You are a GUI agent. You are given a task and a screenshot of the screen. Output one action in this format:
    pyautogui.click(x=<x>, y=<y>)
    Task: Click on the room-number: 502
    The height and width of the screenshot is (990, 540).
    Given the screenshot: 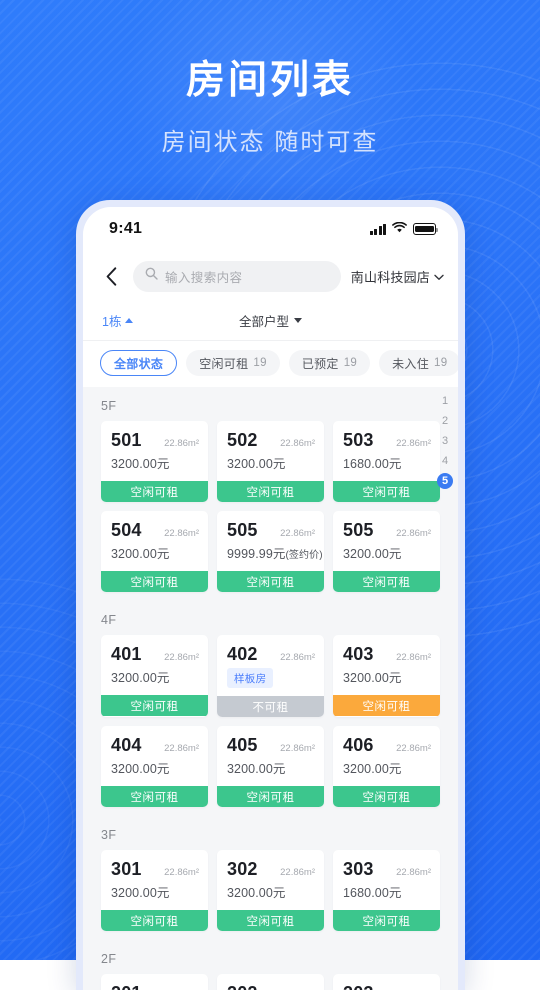 What is the action you would take?
    pyautogui.click(x=242, y=440)
    